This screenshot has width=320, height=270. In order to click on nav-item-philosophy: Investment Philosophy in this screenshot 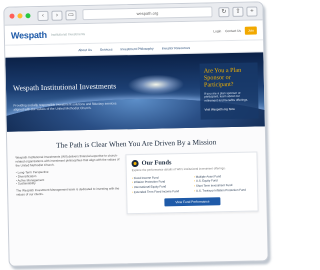, I will do `click(136, 48)`.